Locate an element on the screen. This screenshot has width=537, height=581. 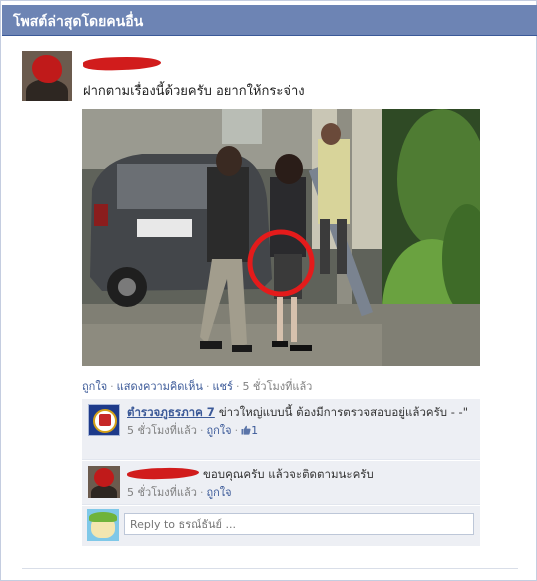
comment-like-count: 1 is located at coordinates (249, 430).